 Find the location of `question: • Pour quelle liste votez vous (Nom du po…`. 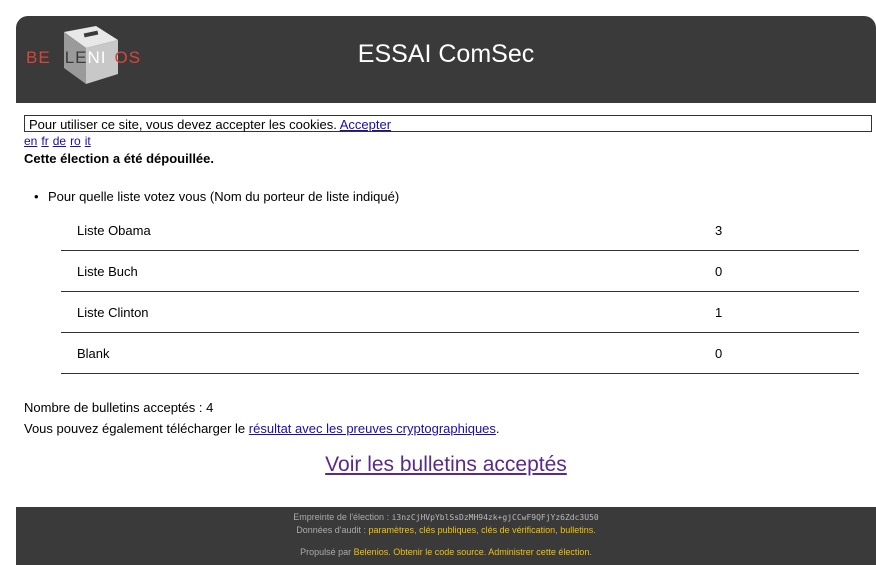

question: • Pour quelle liste votez vous (Nom du po… is located at coordinates (451, 196).